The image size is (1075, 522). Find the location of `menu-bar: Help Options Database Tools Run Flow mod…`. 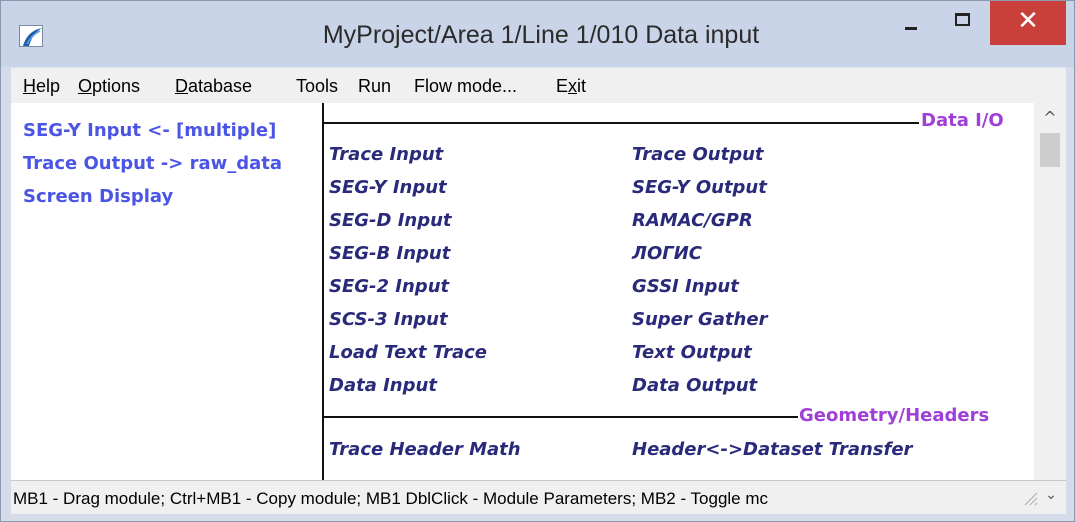

menu-bar: Help Options Database Tools Run Flow mod… is located at coordinates (538, 85).